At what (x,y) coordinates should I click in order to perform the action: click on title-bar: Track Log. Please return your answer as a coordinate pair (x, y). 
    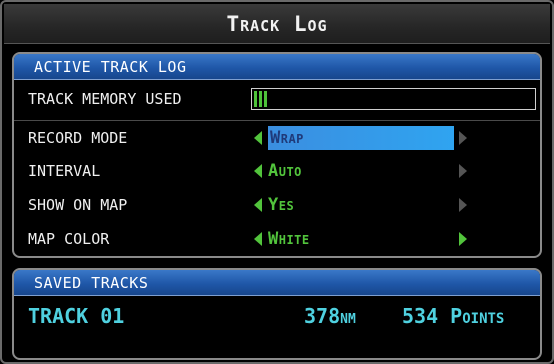
    Looking at the image, I should click on (277, 24).